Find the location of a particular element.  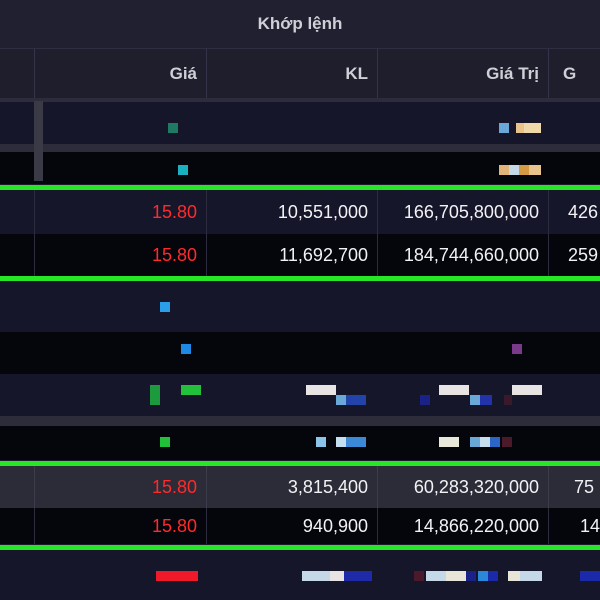

column-header-value: Giá Trị is located at coordinates (462, 73).